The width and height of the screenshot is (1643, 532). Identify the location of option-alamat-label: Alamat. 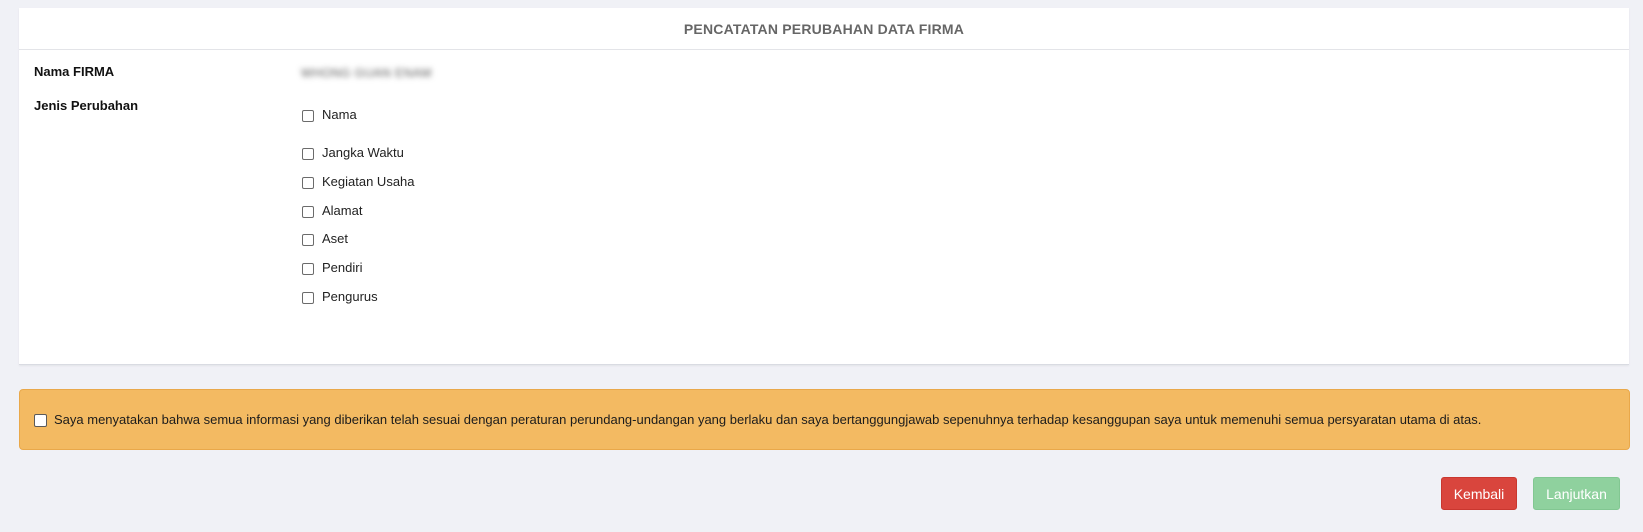
(342, 210).